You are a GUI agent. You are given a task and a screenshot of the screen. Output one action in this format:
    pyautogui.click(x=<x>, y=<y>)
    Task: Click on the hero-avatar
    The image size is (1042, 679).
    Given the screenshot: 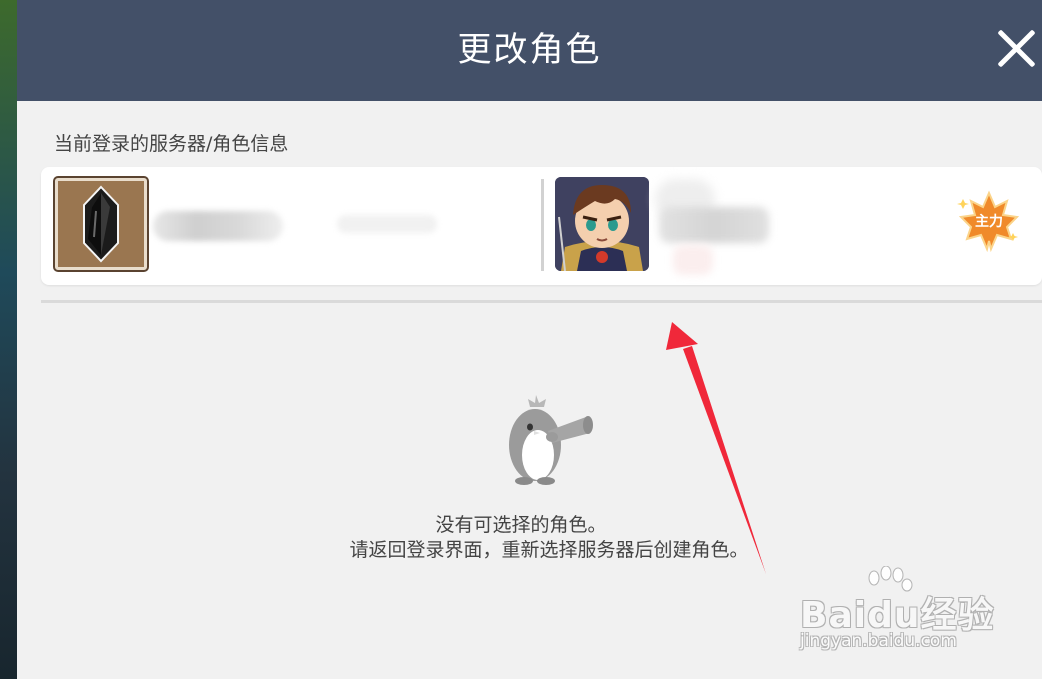 What is the action you would take?
    pyautogui.click(x=602, y=224)
    